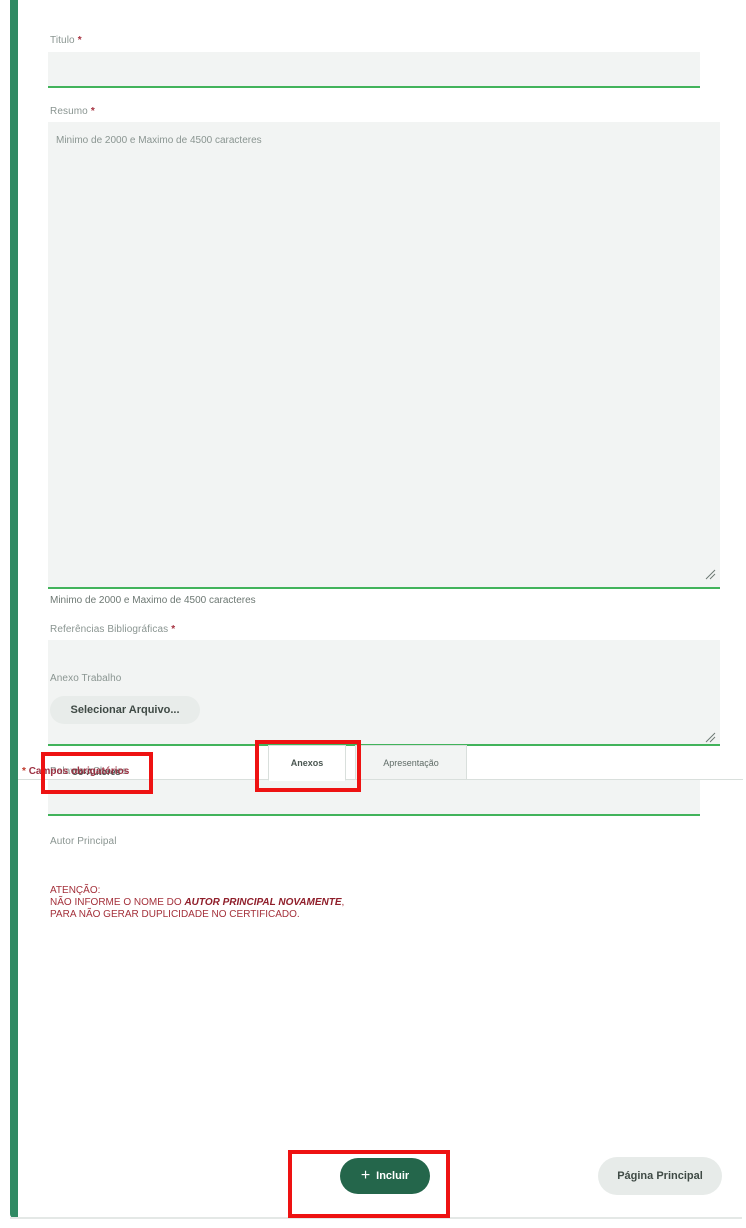 The width and height of the screenshot is (746, 1228). I want to click on warning-emphasis: AUTOR PRINCIPAL NOVAMENTE, so click(263, 902).